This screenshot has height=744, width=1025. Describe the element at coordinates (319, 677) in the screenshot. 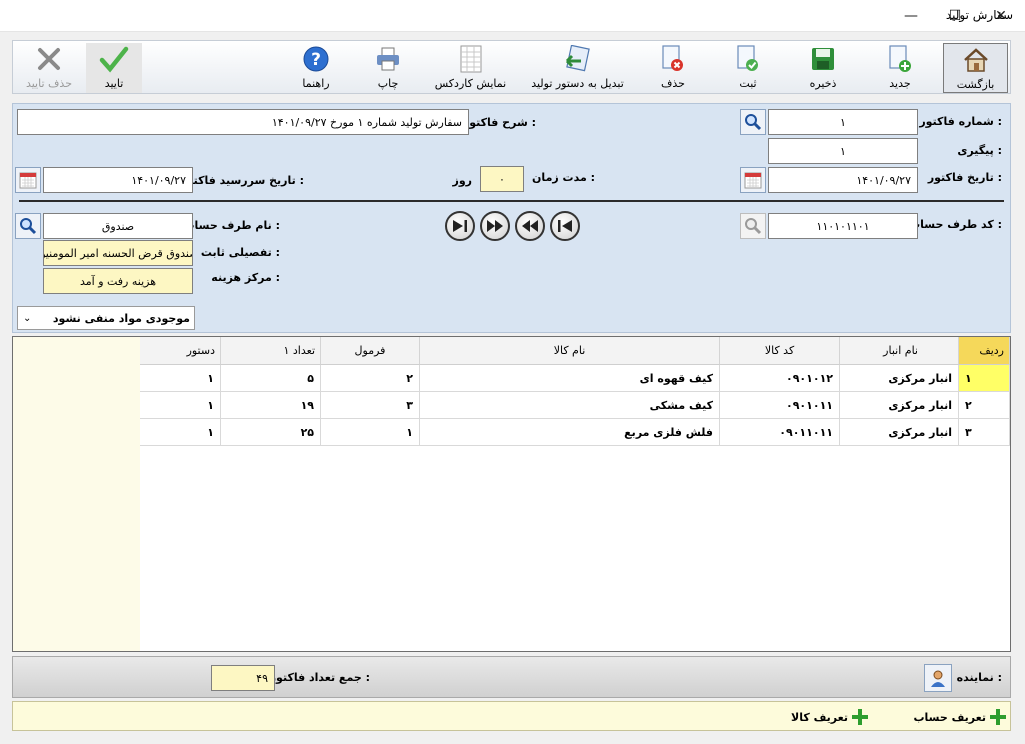

I see `total-quantity-label: جمع تعداد فاکتور :` at that location.